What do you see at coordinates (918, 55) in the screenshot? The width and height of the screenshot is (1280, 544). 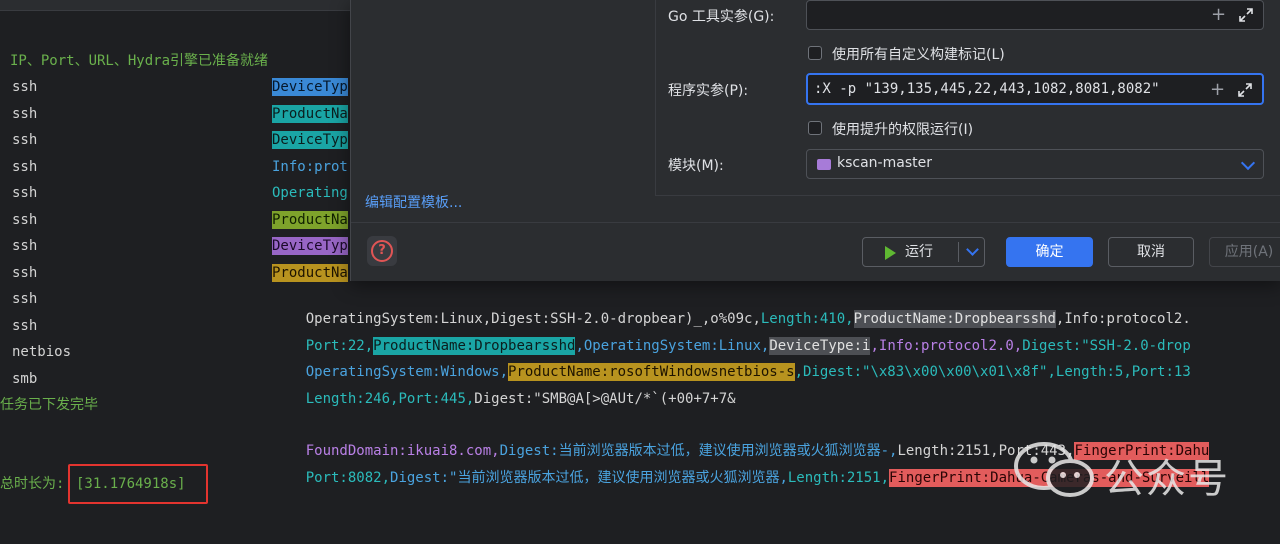 I see `use-all-tags-label: 使用所有自定义构建标记(L)` at bounding box center [918, 55].